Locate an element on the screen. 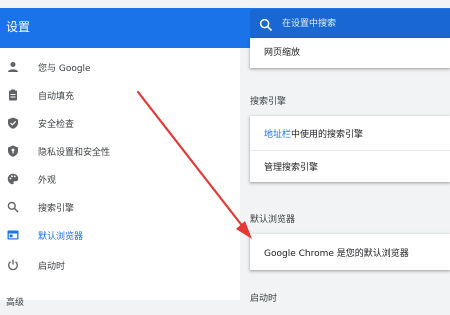 The width and height of the screenshot is (450, 315). page-title: 设置 is located at coordinates (18, 27).